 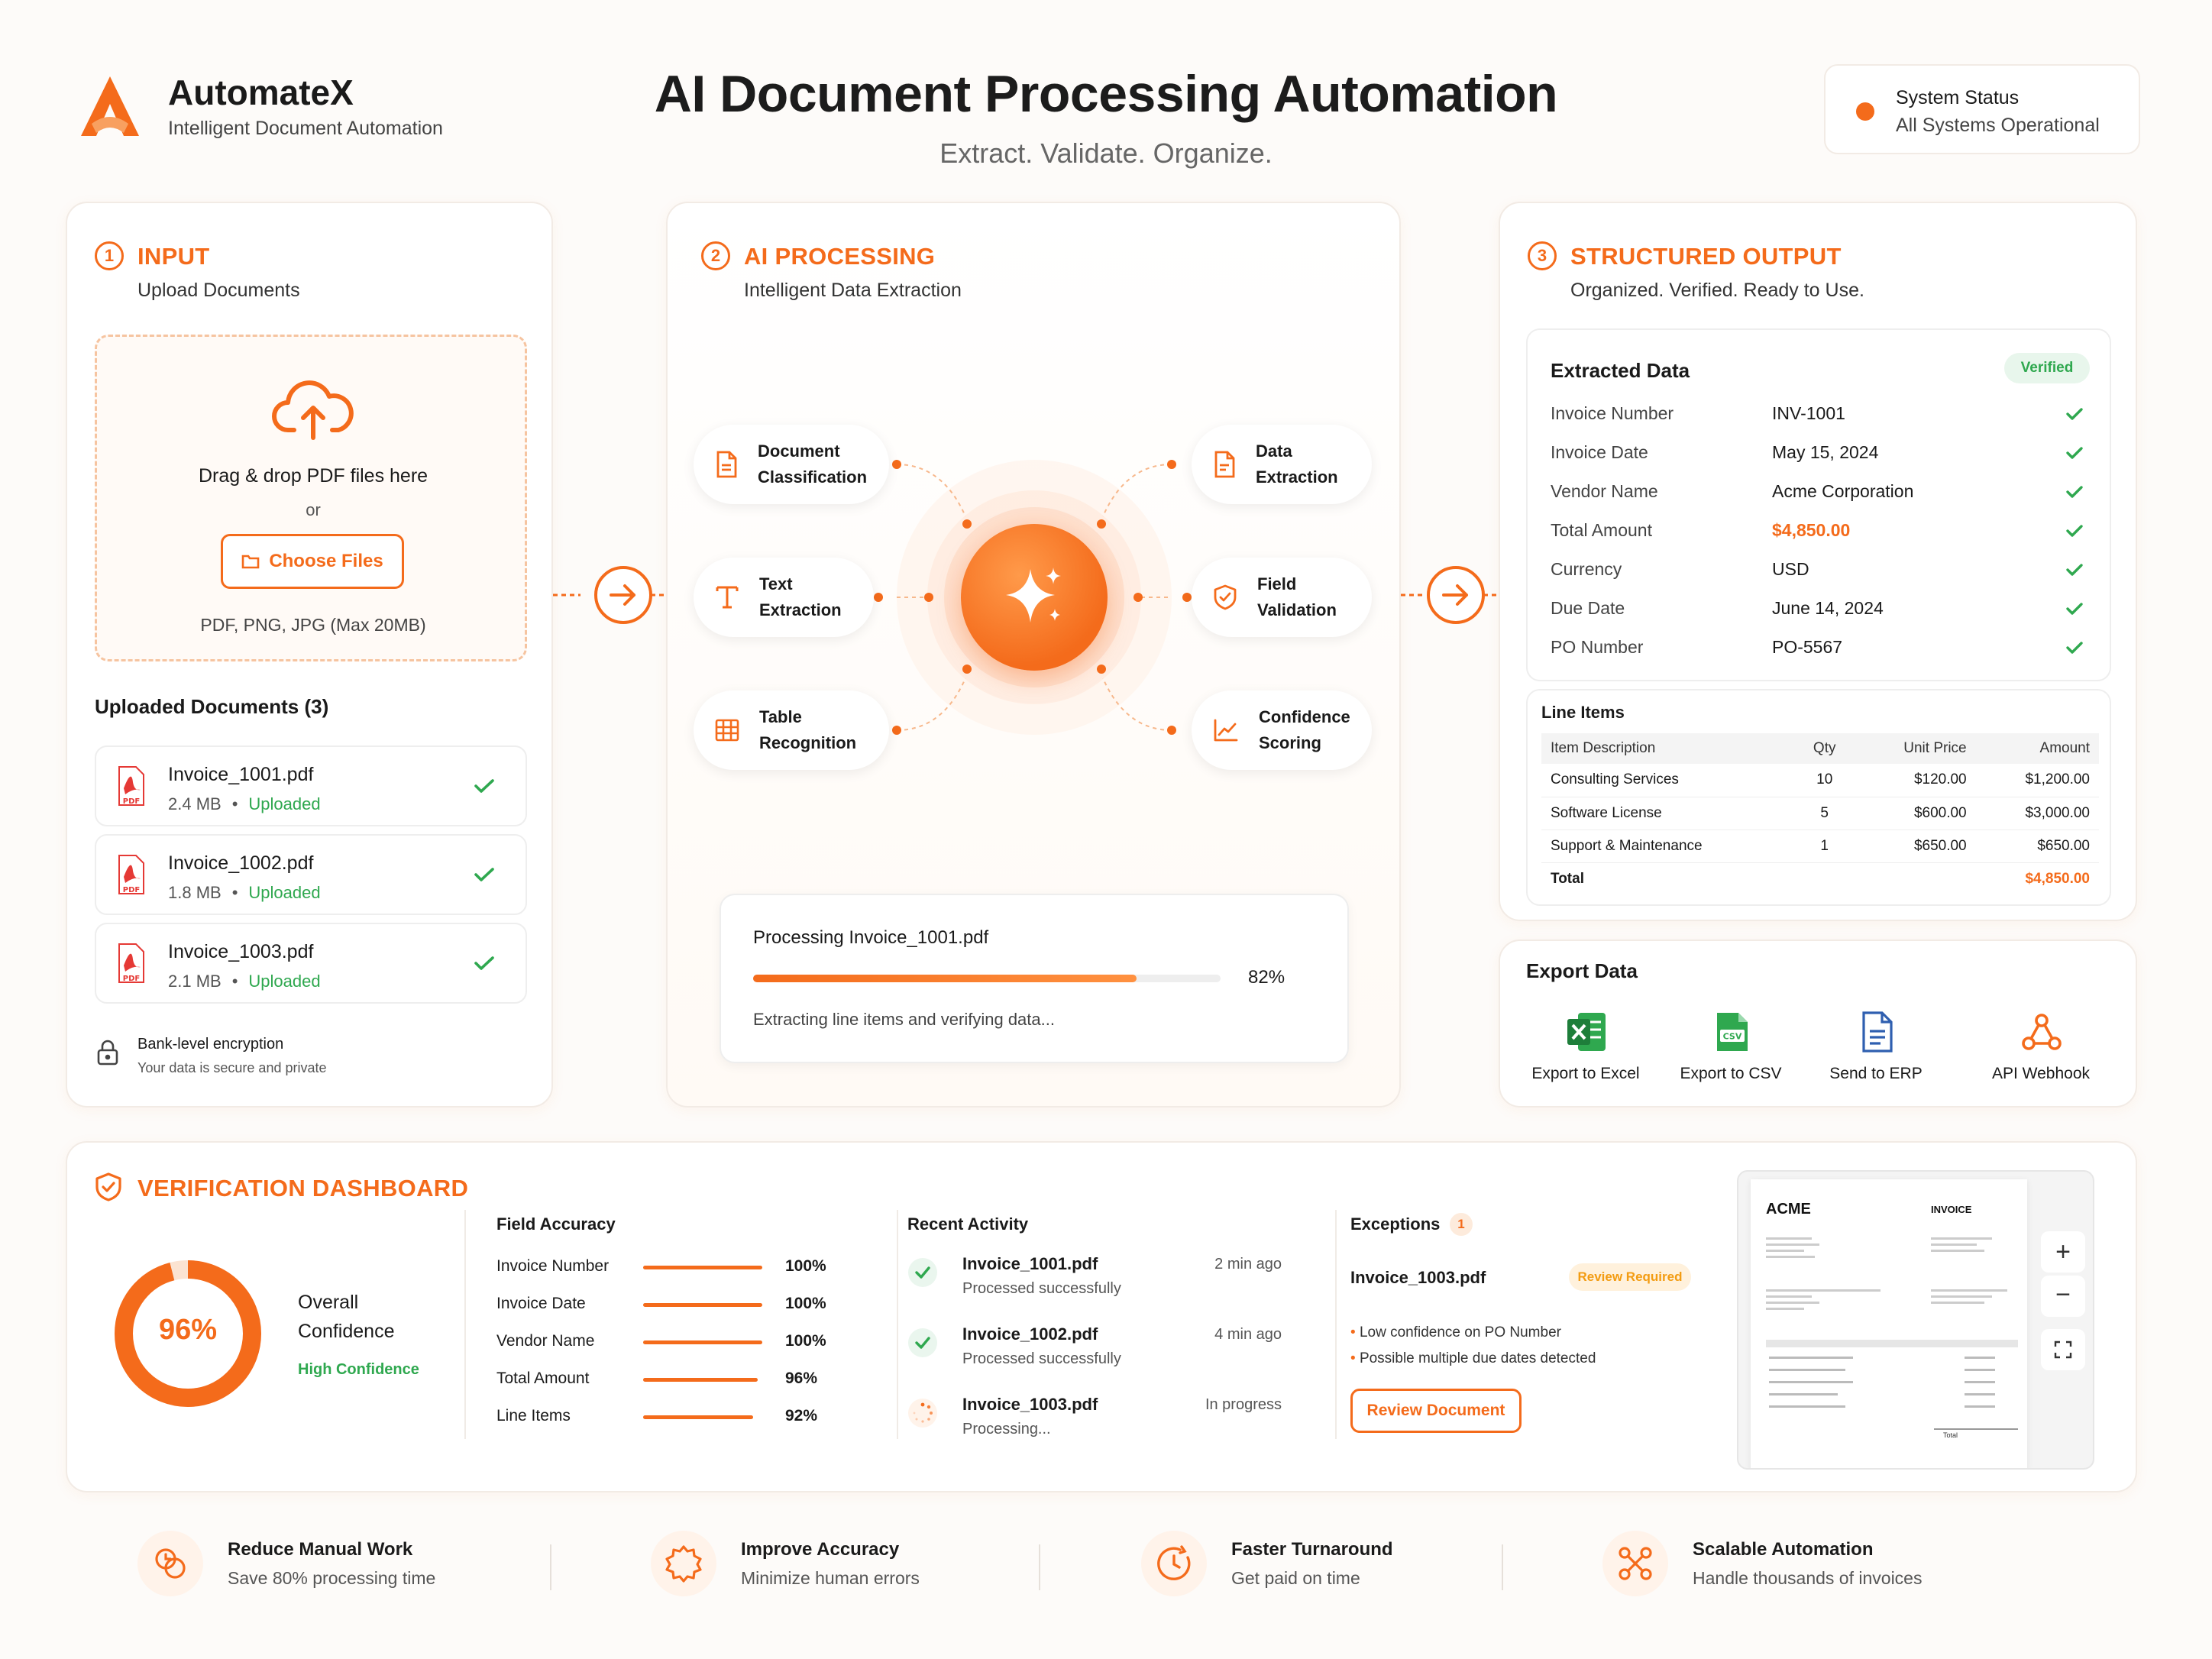 What do you see at coordinates (1982, 109) in the screenshot?
I see `system-status-card: System Status All Systems Operational` at bounding box center [1982, 109].